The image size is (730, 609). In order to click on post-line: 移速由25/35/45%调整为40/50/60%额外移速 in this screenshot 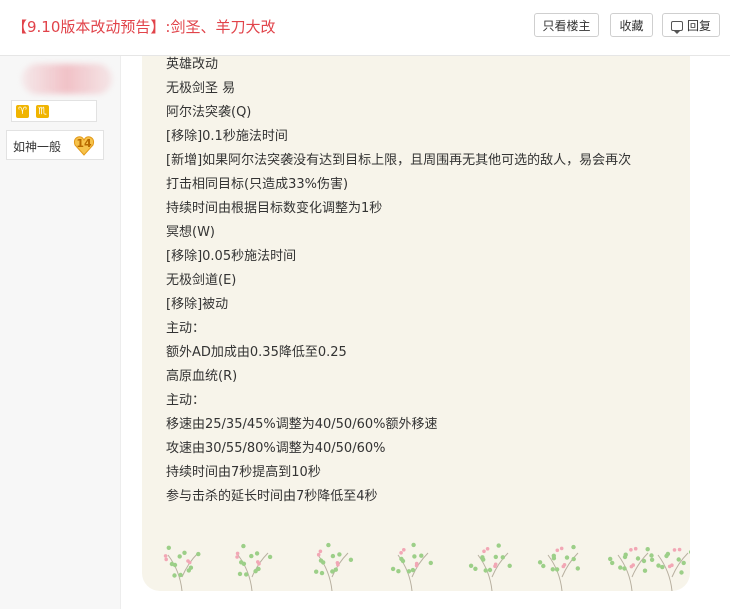, I will do `click(302, 424)`.